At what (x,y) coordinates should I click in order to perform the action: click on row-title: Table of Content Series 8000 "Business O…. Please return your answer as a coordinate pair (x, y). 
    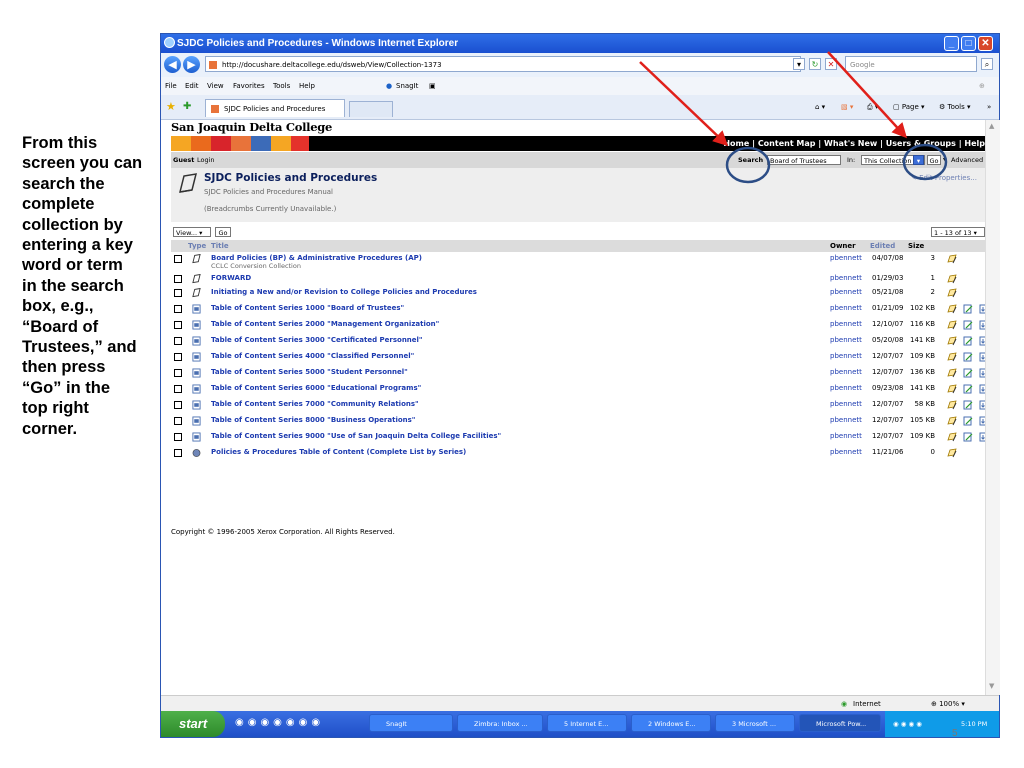
    Looking at the image, I should click on (313, 420).